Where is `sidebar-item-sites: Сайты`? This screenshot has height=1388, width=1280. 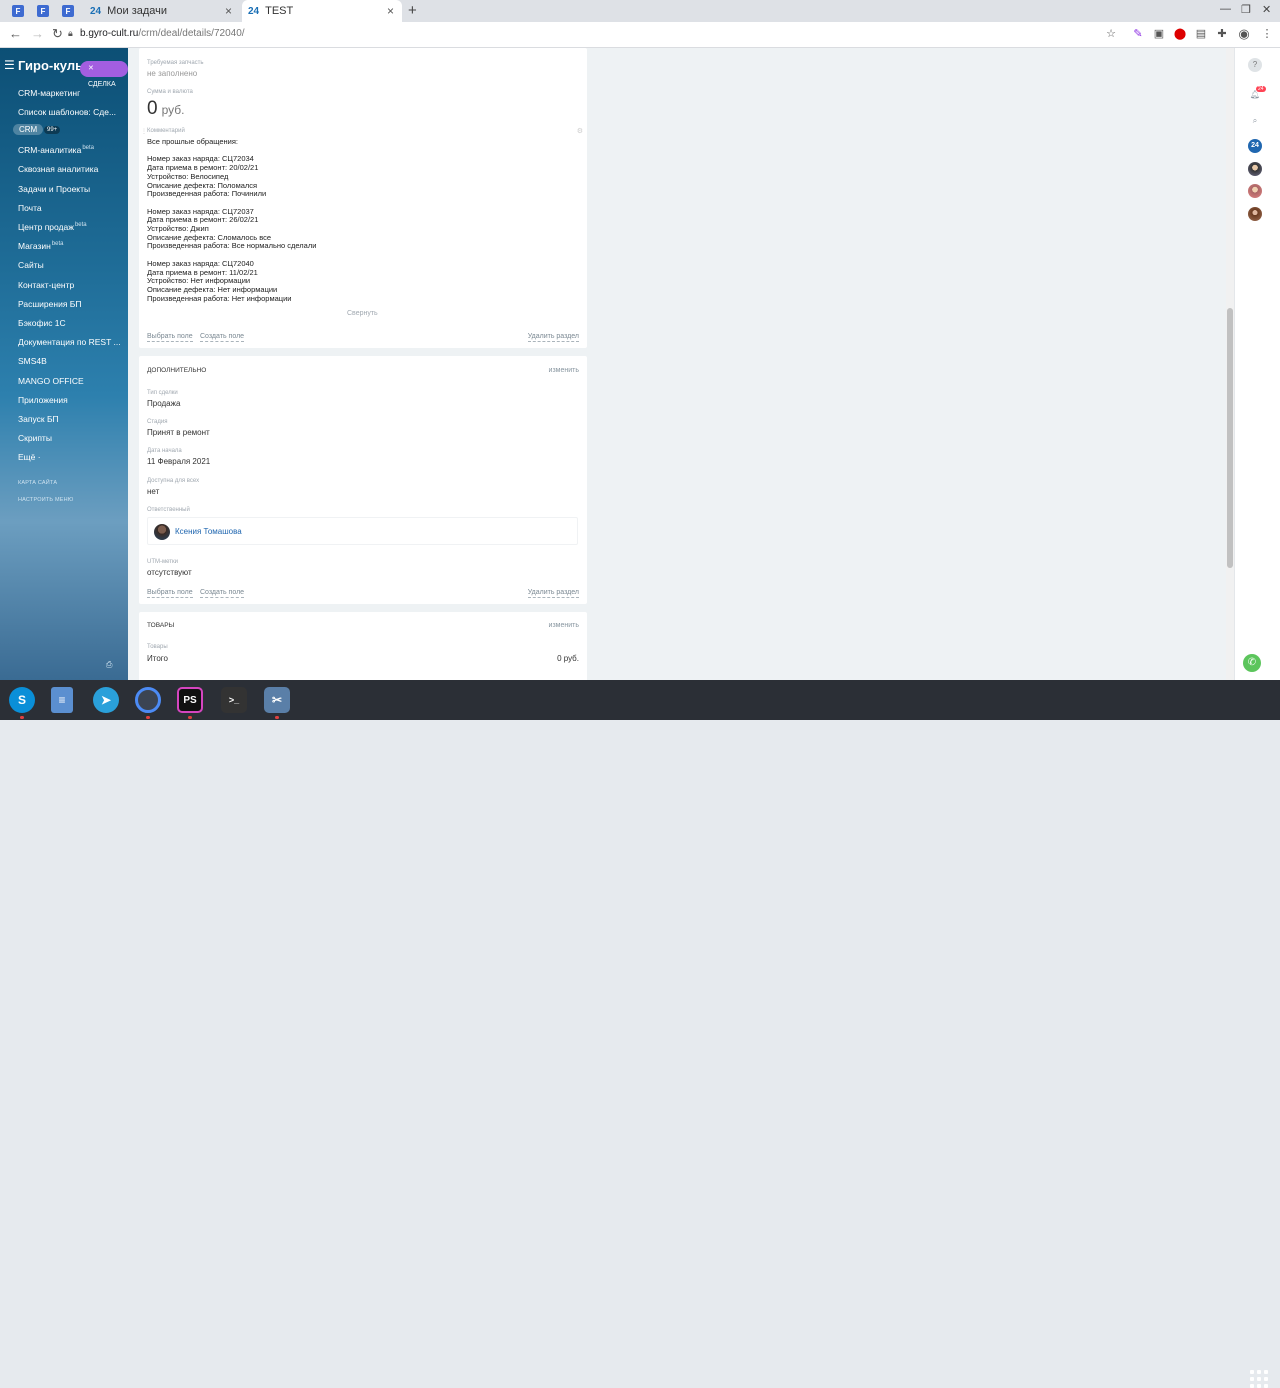
sidebar-item-sites: Сайты is located at coordinates (31, 265).